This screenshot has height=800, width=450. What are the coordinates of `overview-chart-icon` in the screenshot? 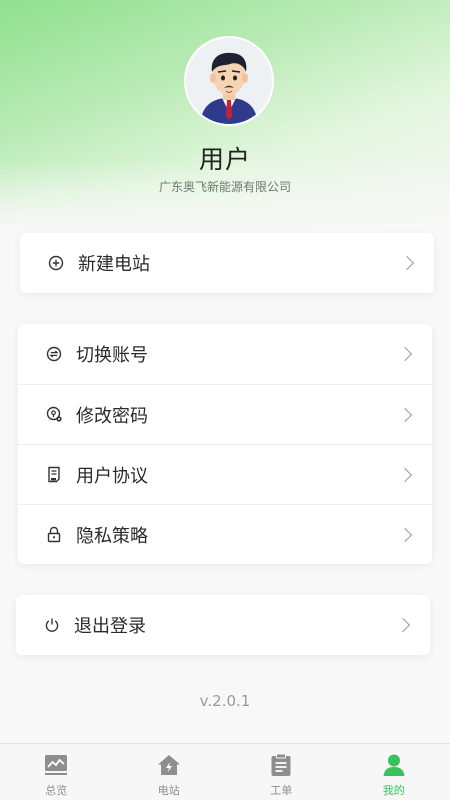 It's located at (56, 765).